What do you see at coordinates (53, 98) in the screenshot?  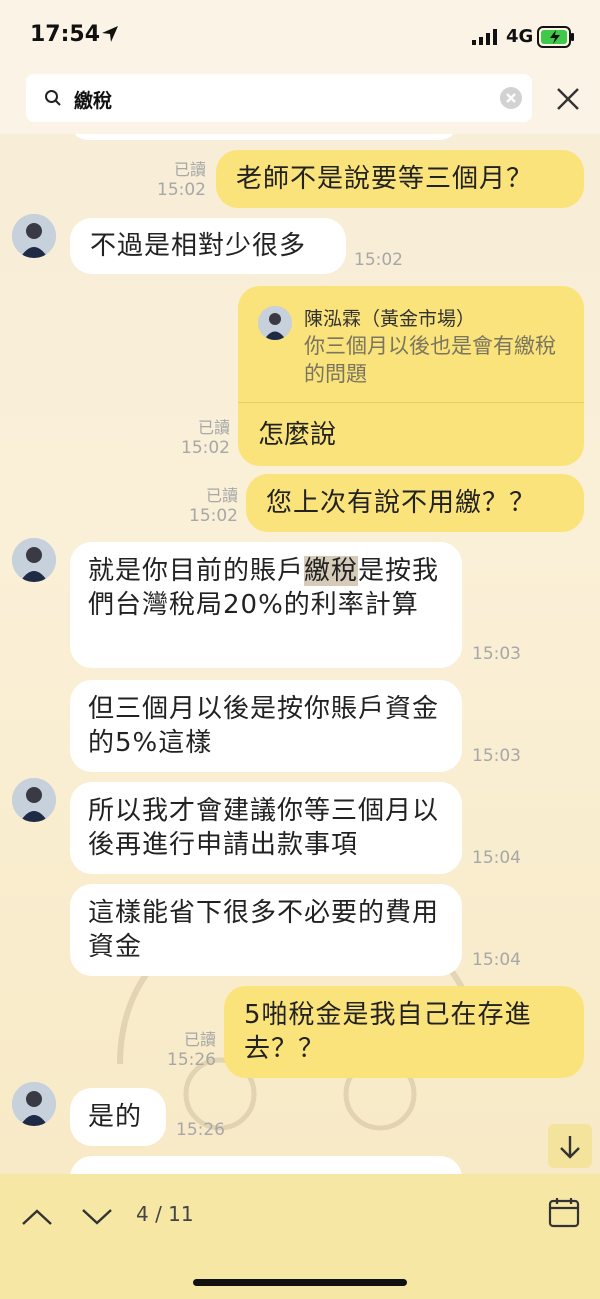 I see `search-icon` at bounding box center [53, 98].